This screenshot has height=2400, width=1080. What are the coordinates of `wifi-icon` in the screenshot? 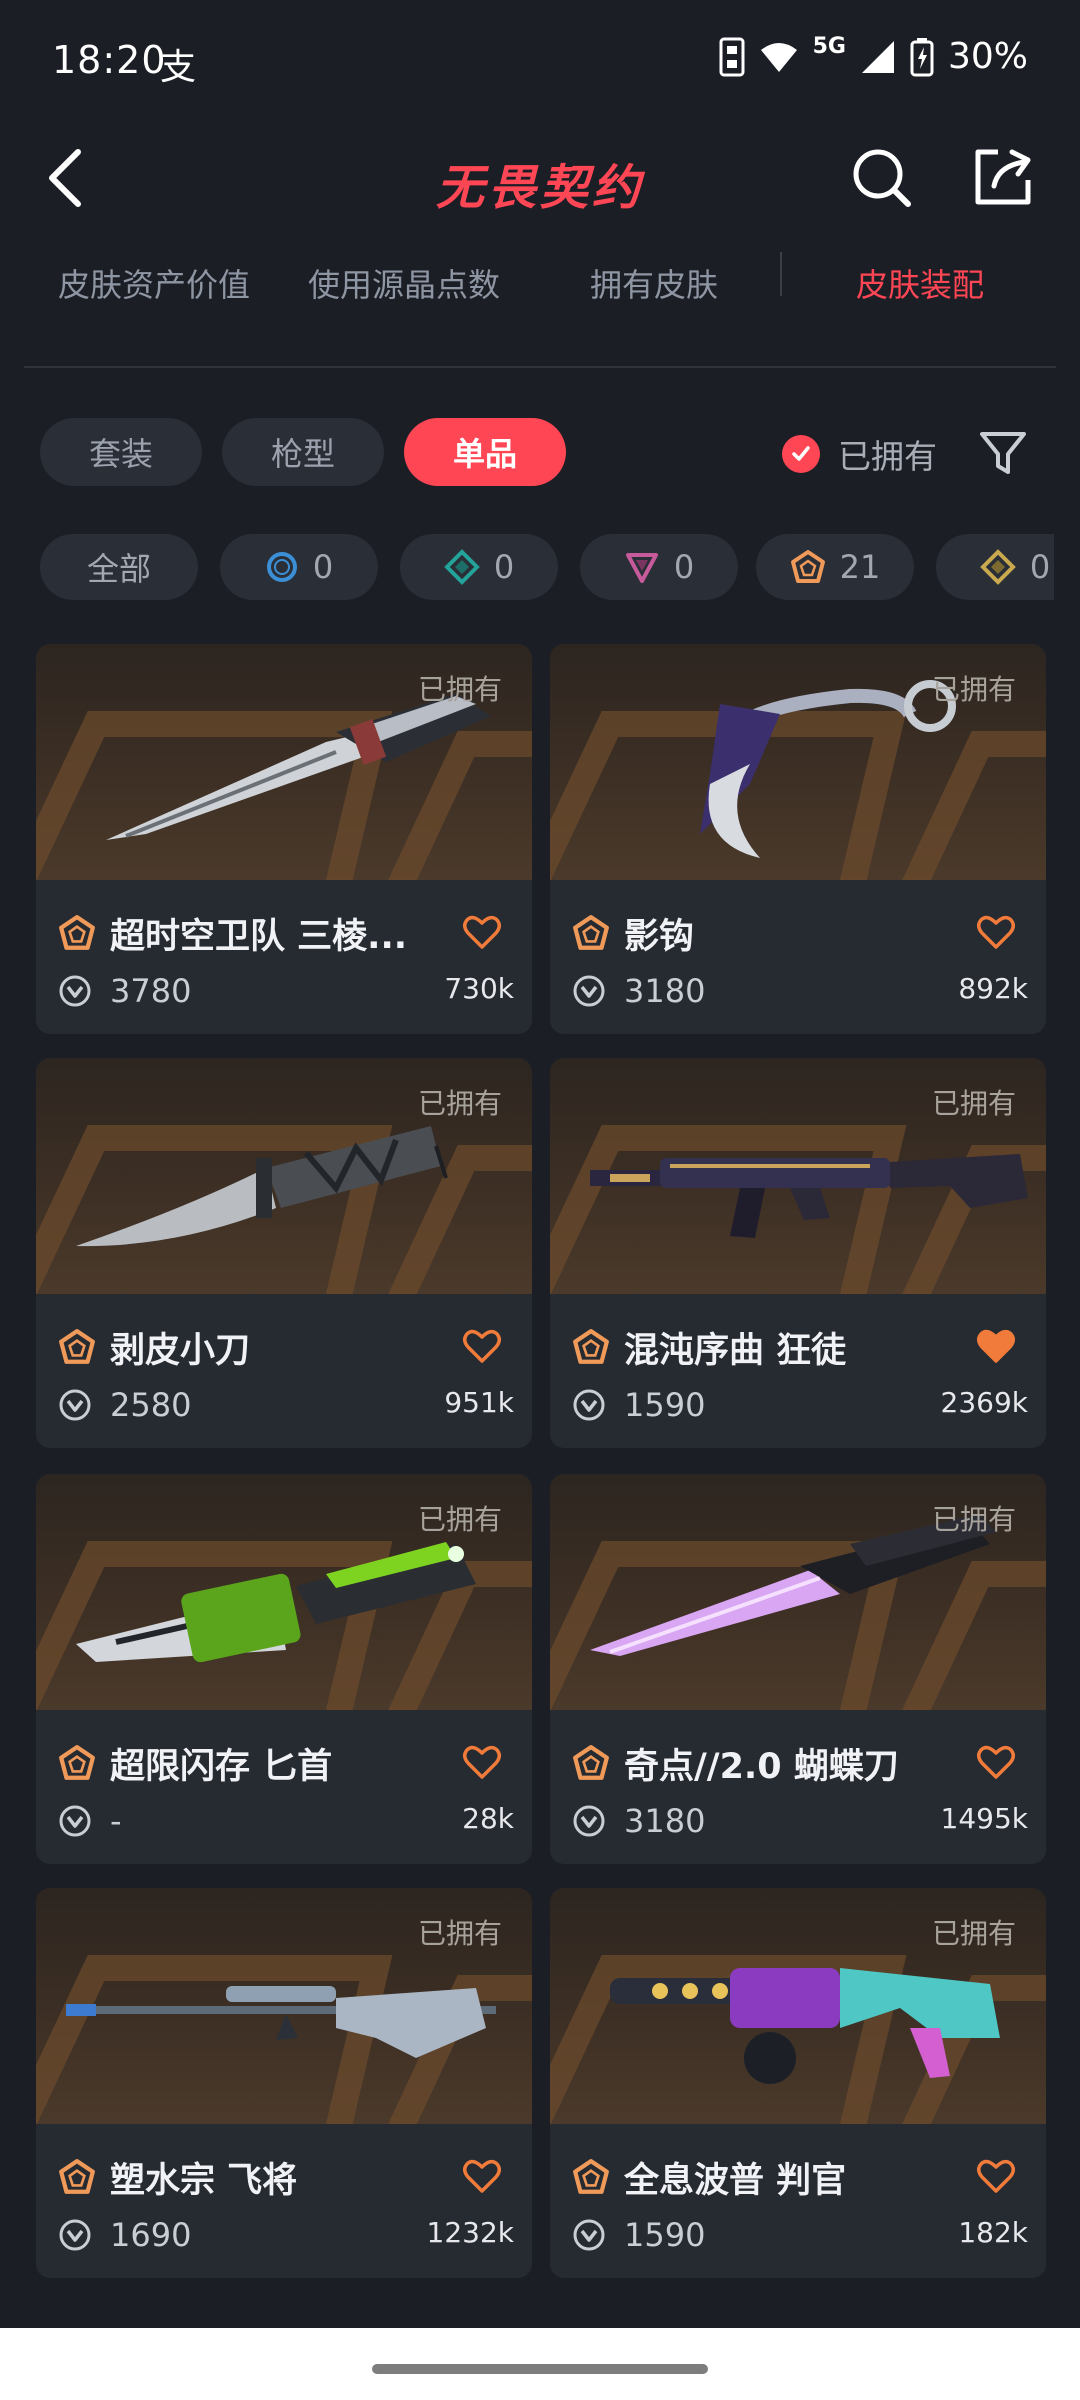 It's located at (778, 57).